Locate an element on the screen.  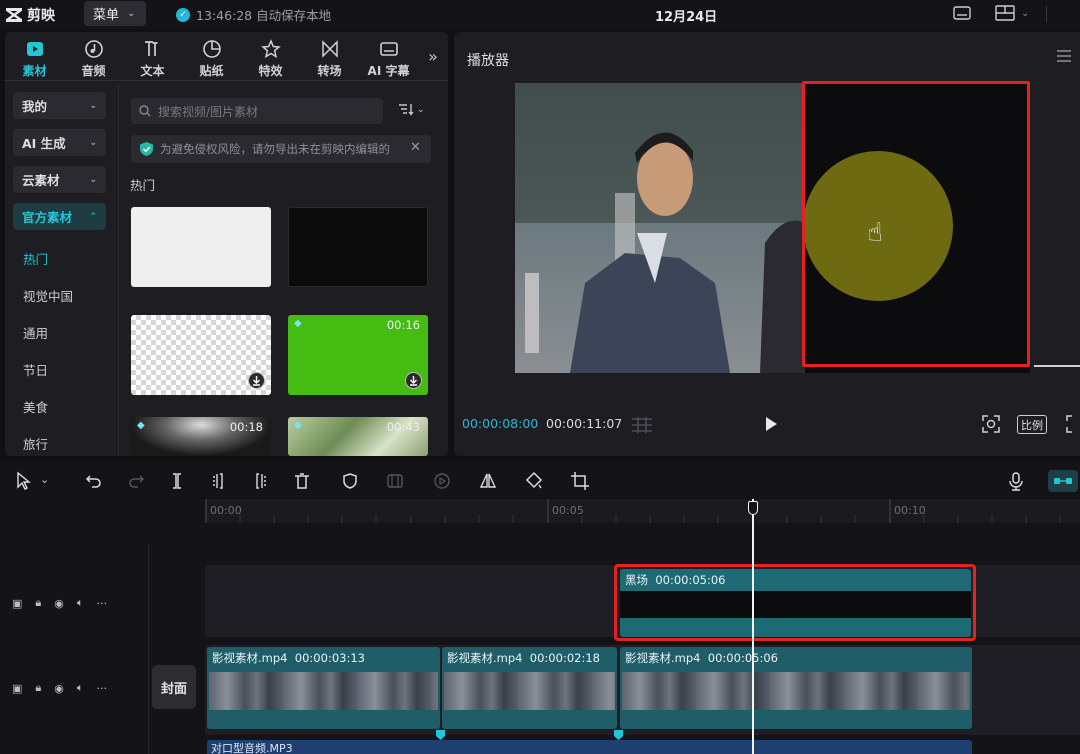
microphone-icon is located at coordinates (1016, 481).